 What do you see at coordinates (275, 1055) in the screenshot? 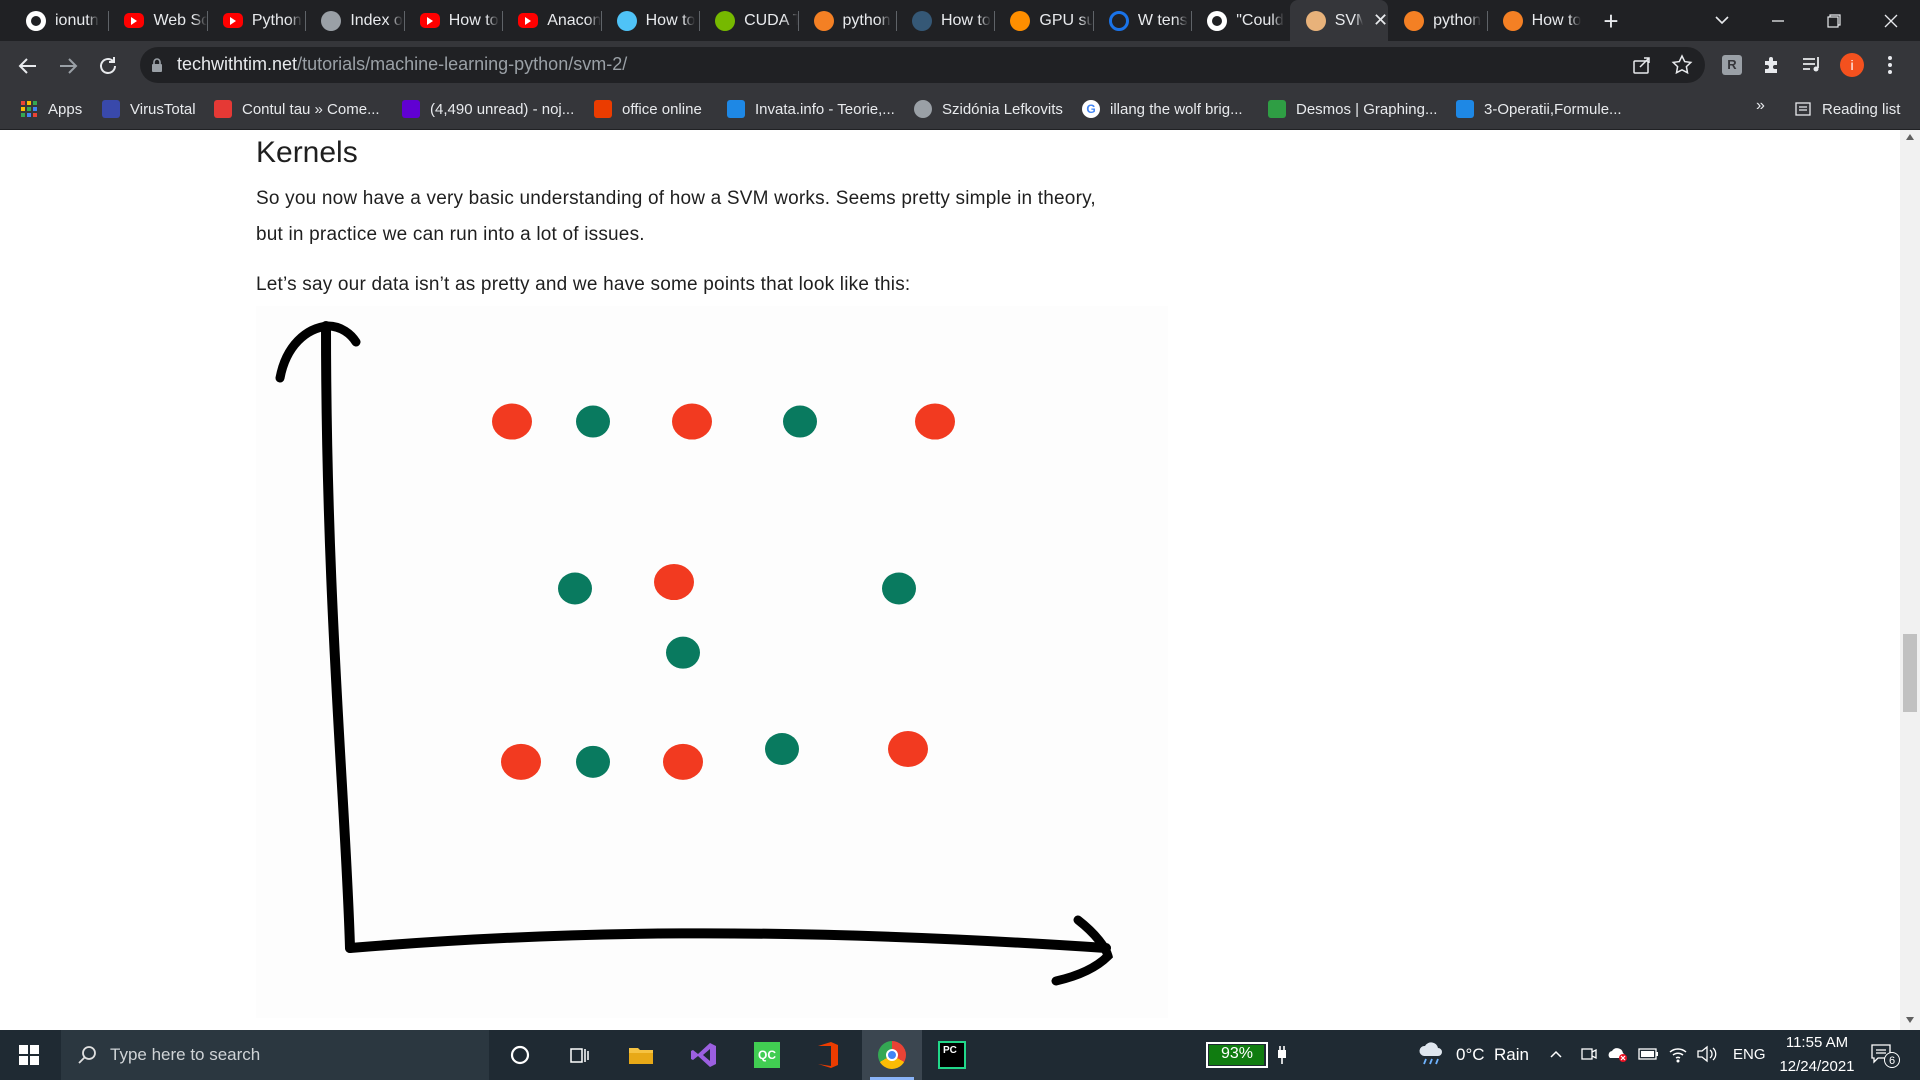
I see `taskbar-search-box: Type here to search` at bounding box center [275, 1055].